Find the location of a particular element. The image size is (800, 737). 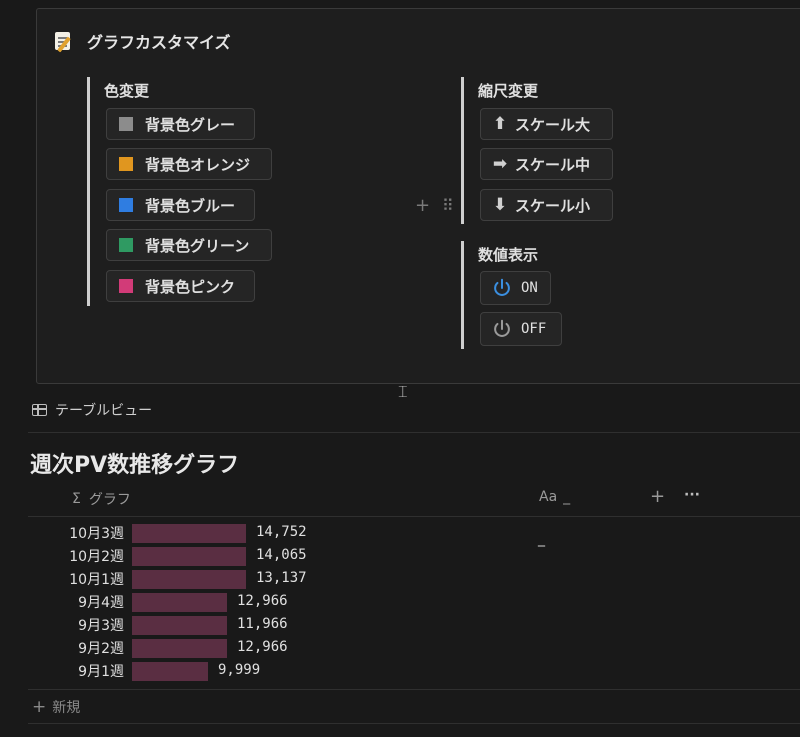

scale-large-button: ⬆ スケール大 is located at coordinates (546, 124).